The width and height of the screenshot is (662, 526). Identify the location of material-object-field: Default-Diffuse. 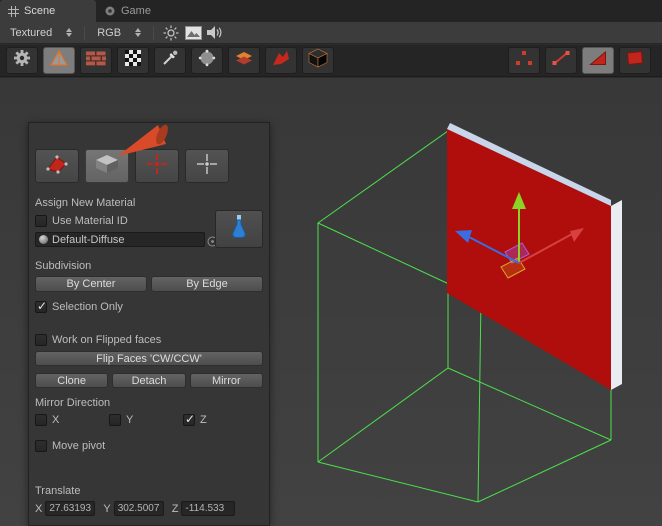
(120, 239).